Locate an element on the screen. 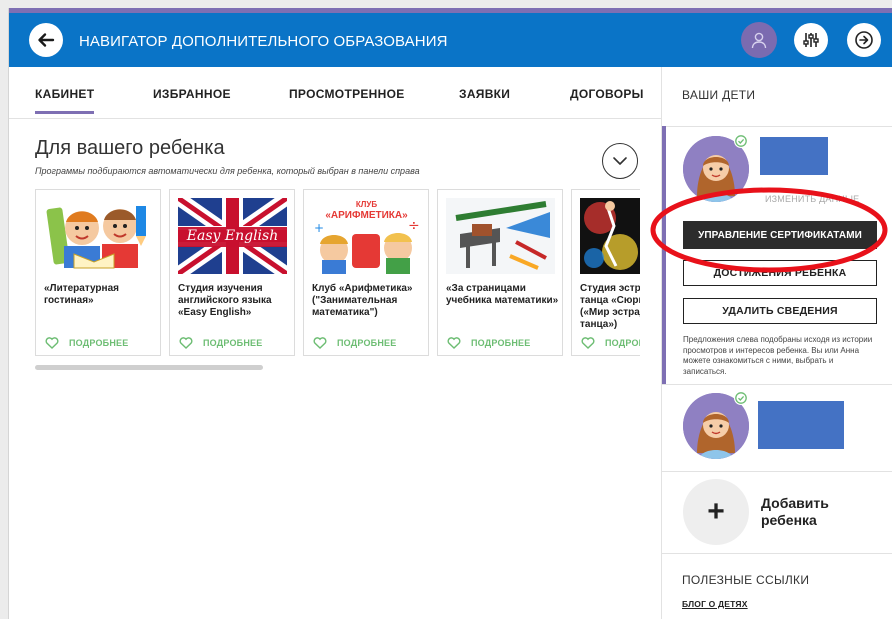 Image resolution: width=892 pixels, height=619 pixels. tab-favorites: ИЗБРАННОЕ is located at coordinates (192, 94).